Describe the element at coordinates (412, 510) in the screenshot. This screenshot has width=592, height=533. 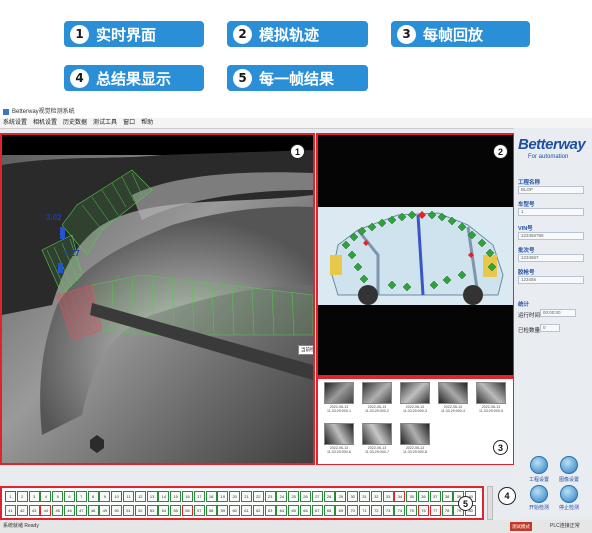
I see `frame-result-cell: 75` at that location.